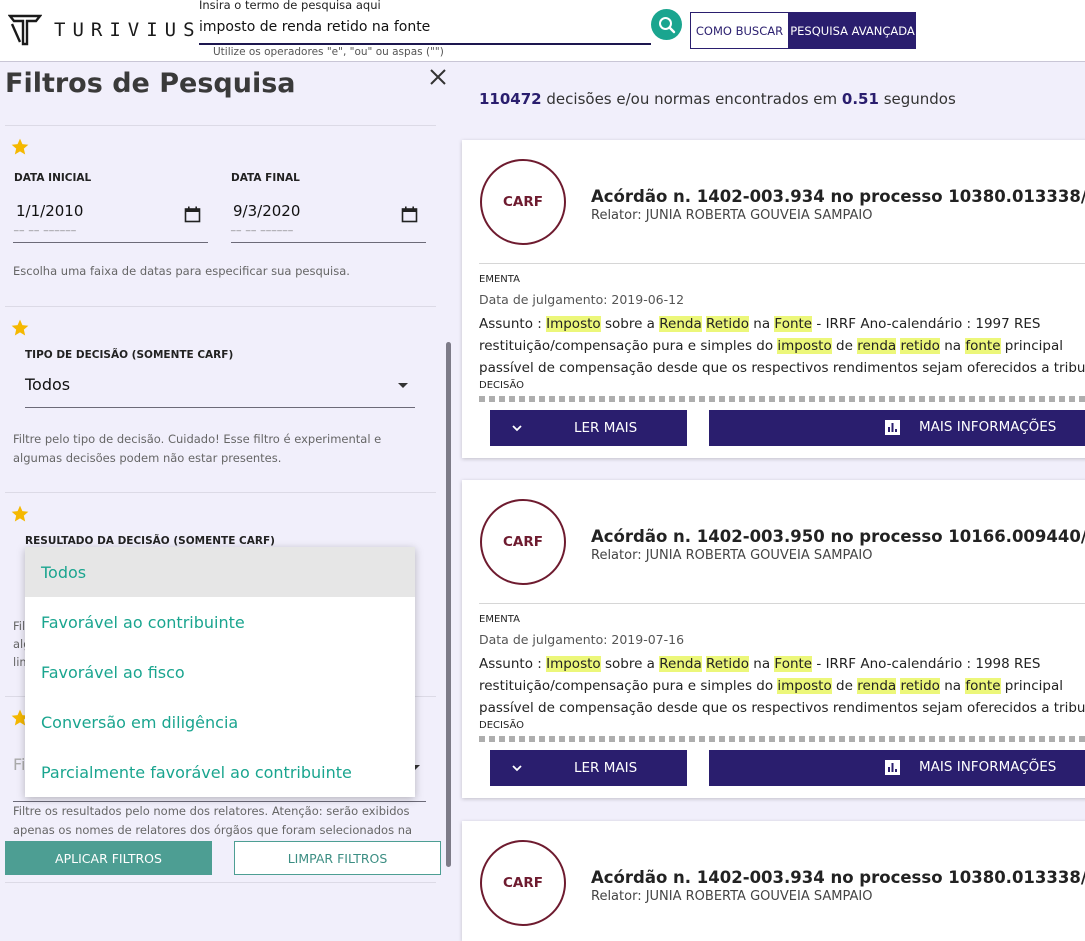 Image resolution: width=1085 pixels, height=941 pixels. I want to click on tipo-decisao-underline, so click(220, 407).